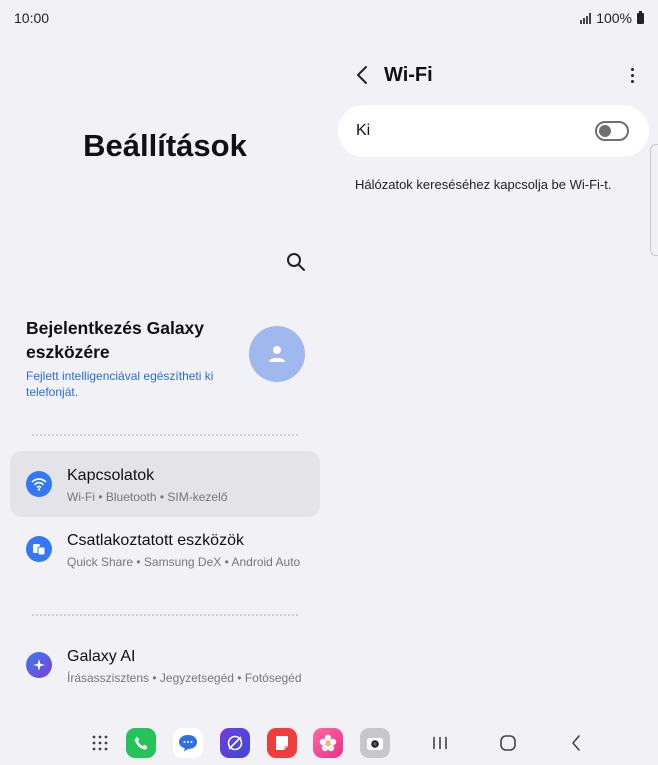 This screenshot has height=765, width=658. Describe the element at coordinates (111, 475) in the screenshot. I see `item-title: Kapcsolatok` at that location.